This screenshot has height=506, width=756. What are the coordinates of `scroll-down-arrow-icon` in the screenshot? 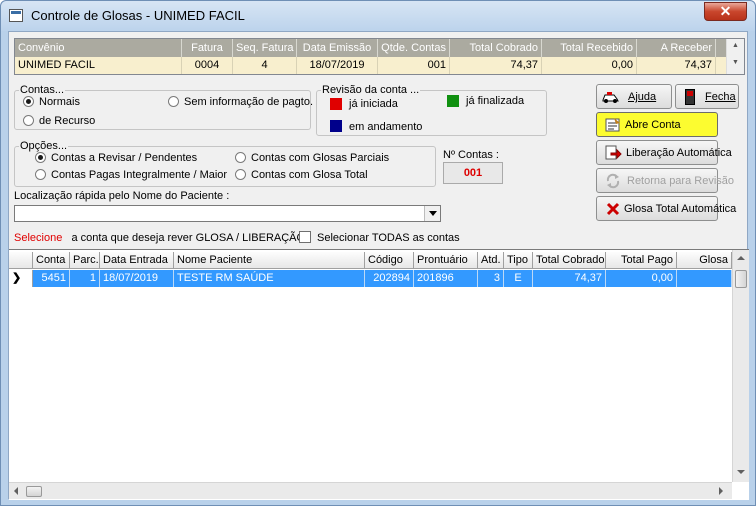 It's located at (741, 472).